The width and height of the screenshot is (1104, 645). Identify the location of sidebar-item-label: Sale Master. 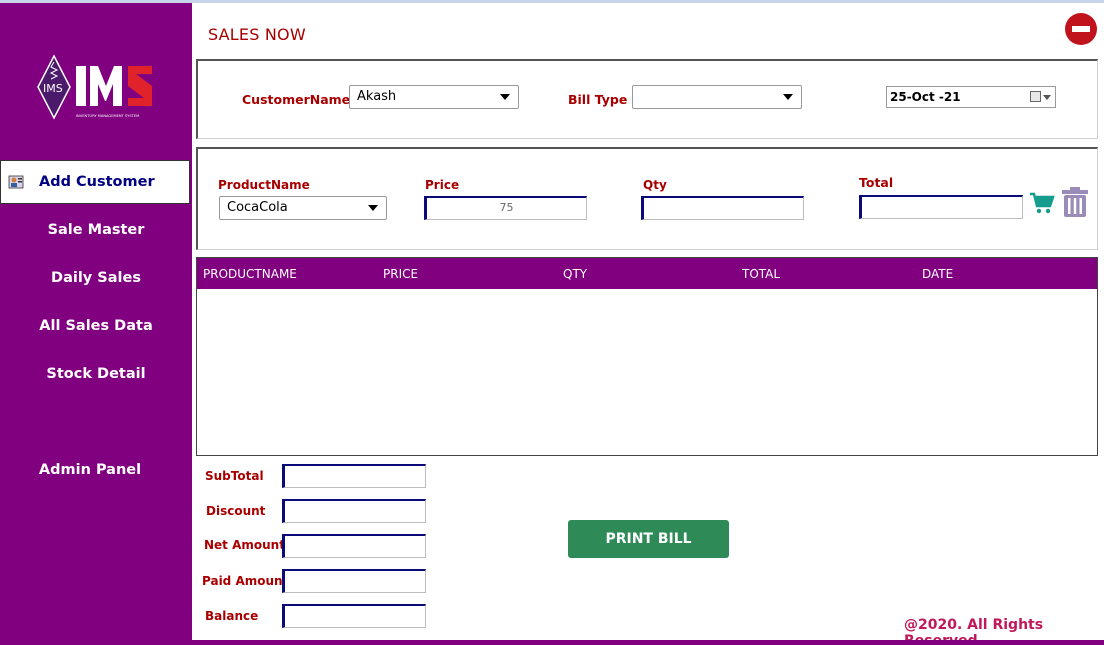
(96, 230).